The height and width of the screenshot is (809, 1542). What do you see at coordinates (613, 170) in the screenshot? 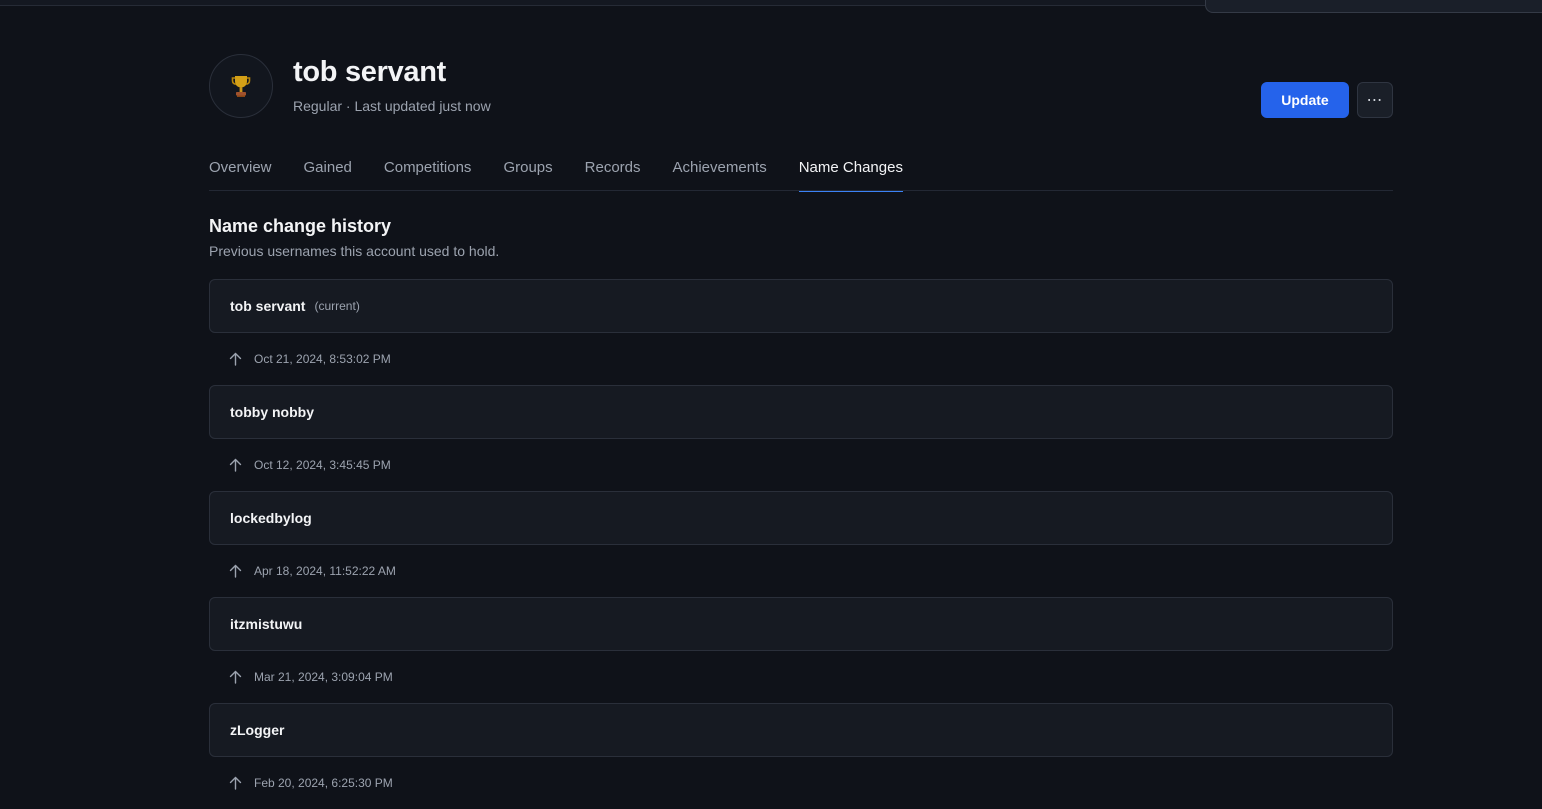
I see `tab-records: Records` at bounding box center [613, 170].